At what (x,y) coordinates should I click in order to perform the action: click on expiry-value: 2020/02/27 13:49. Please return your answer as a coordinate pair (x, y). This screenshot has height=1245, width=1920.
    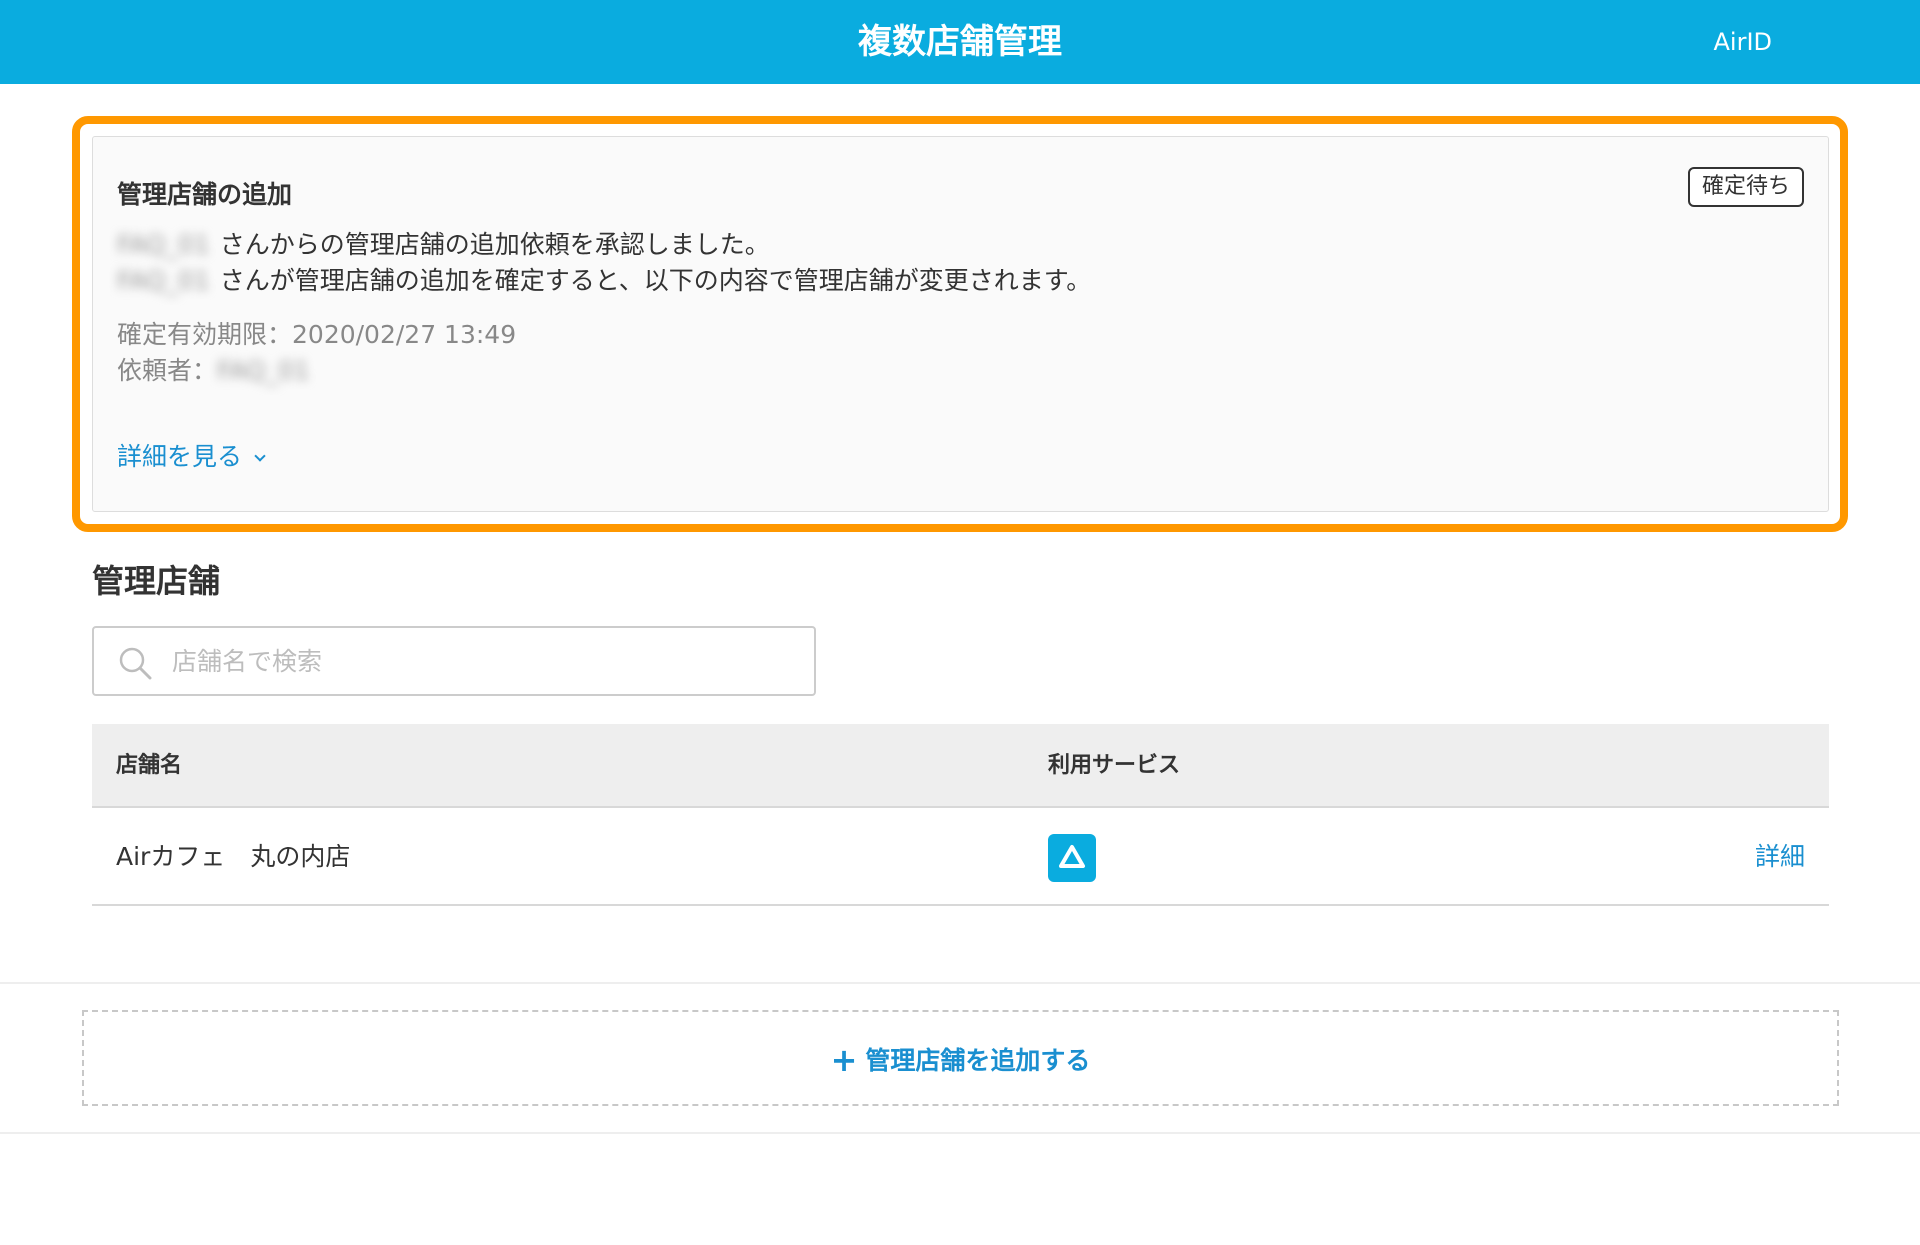
    Looking at the image, I should click on (404, 334).